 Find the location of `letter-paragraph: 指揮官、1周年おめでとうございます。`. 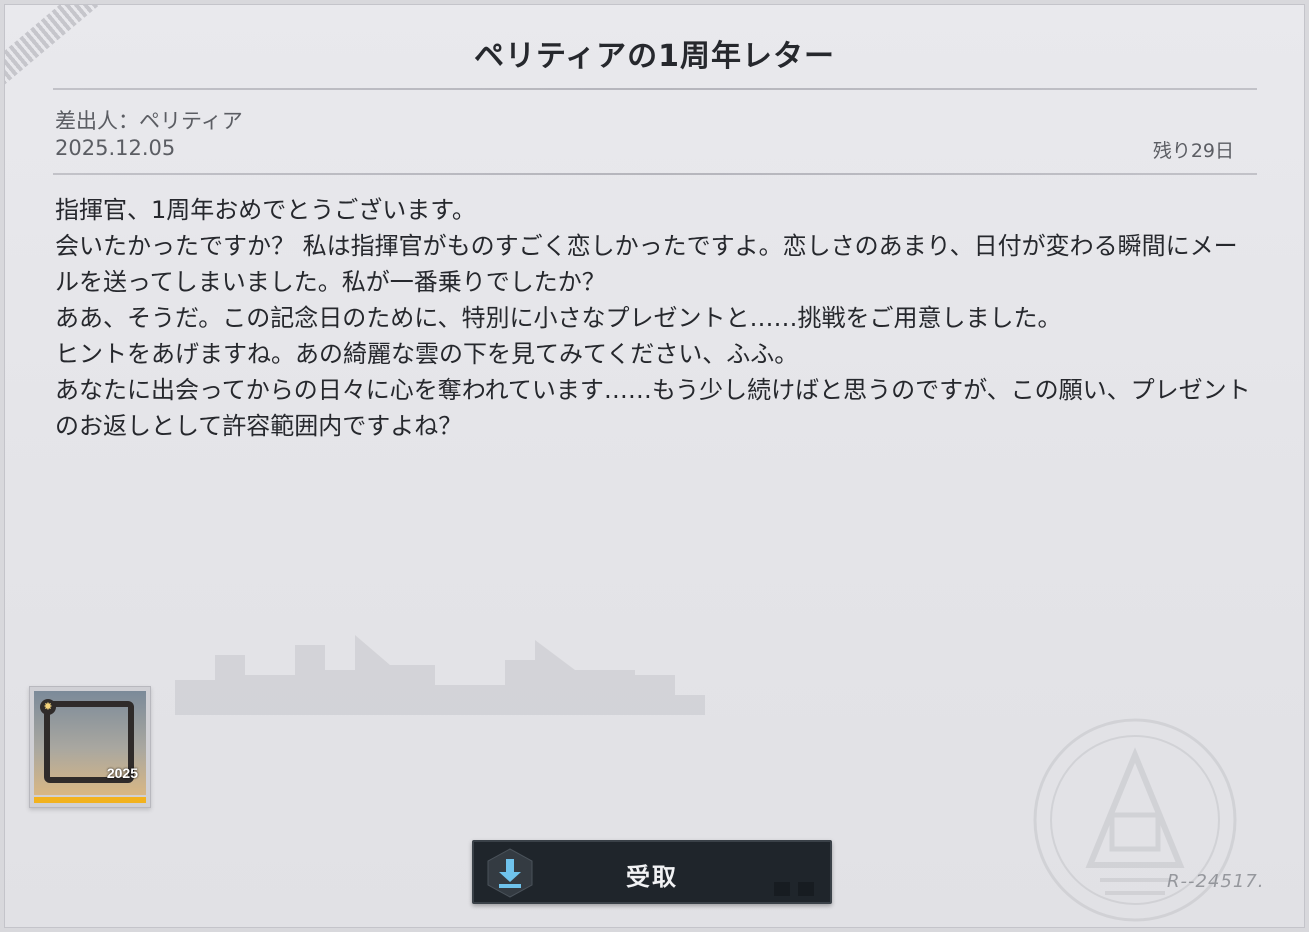

letter-paragraph: 指揮官、1周年おめでとうございます。 is located at coordinates (265, 210).